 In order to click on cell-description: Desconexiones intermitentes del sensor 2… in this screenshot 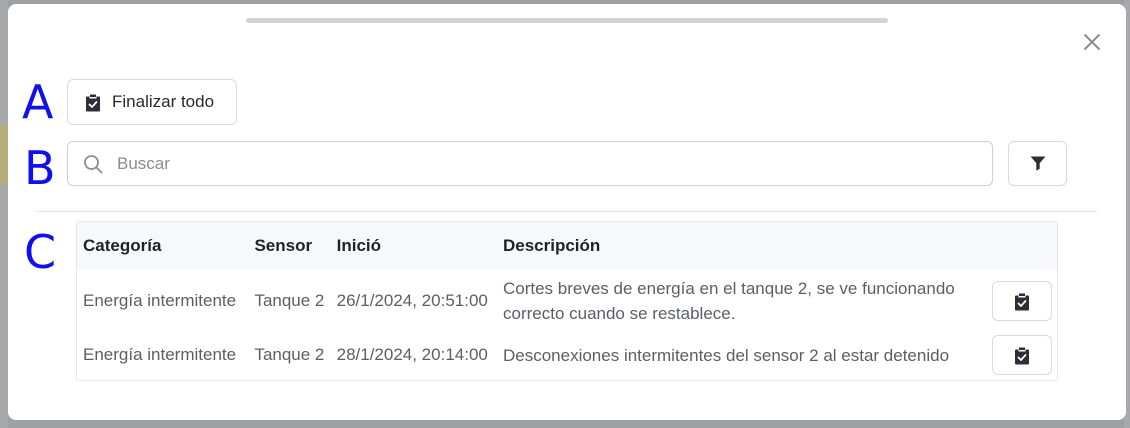, I will do `click(726, 355)`.